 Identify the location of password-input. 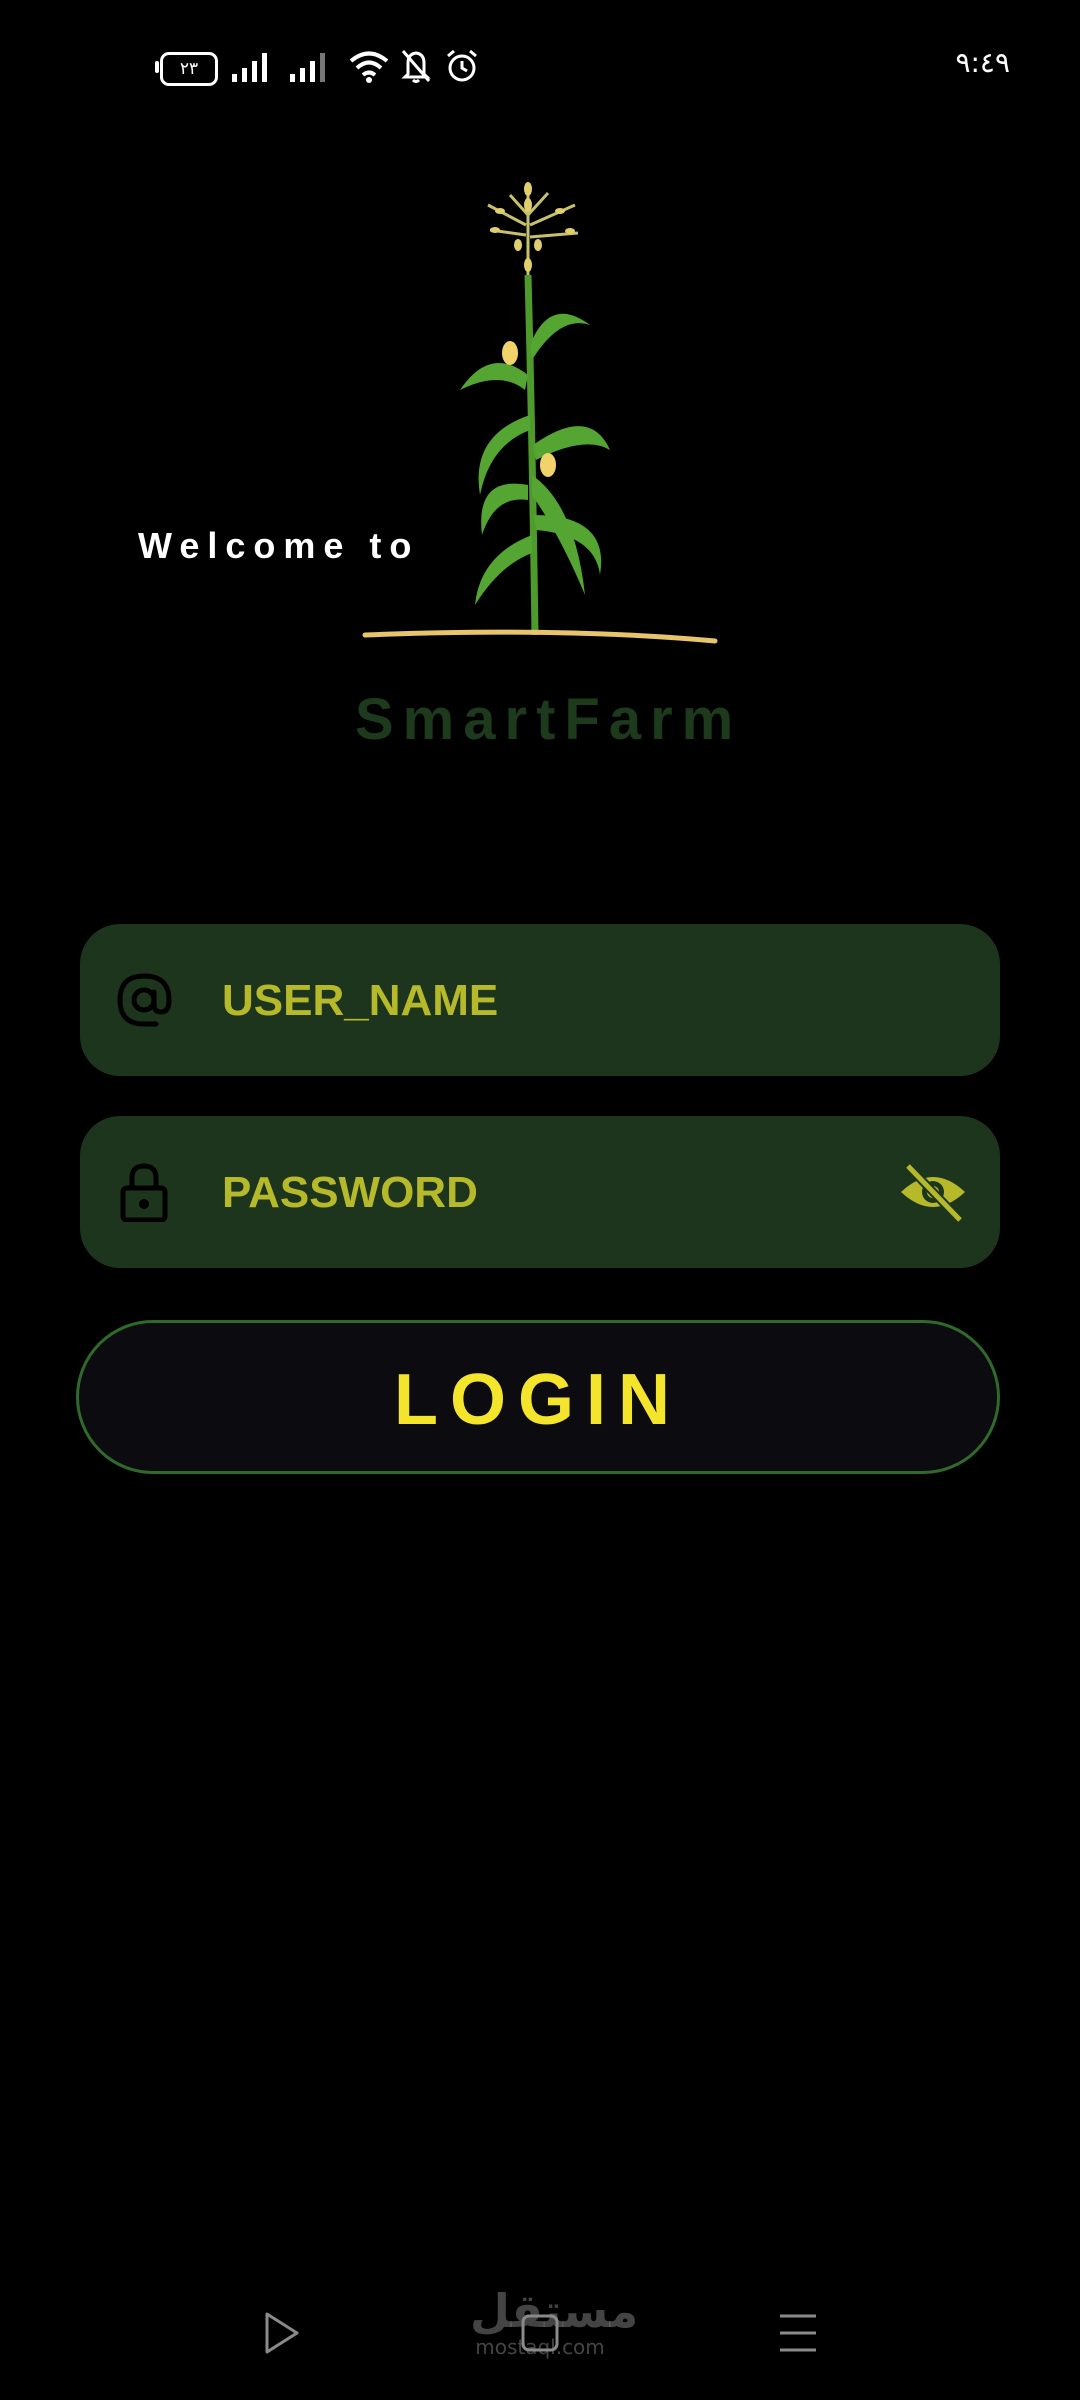
(562, 1193).